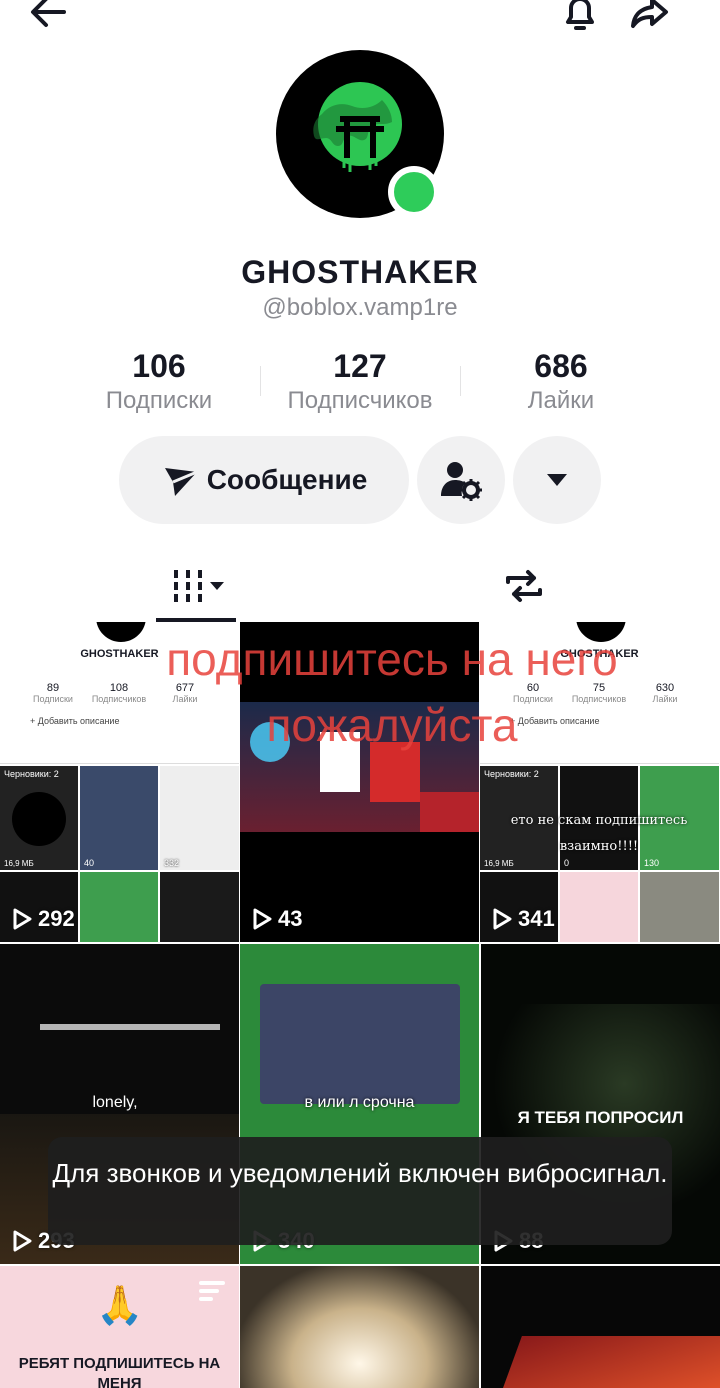  I want to click on video-tile: 🙏 РЕБЯТ ПОДПИШИТЕСЬ НА МЕНЯ, so click(119, 1327).